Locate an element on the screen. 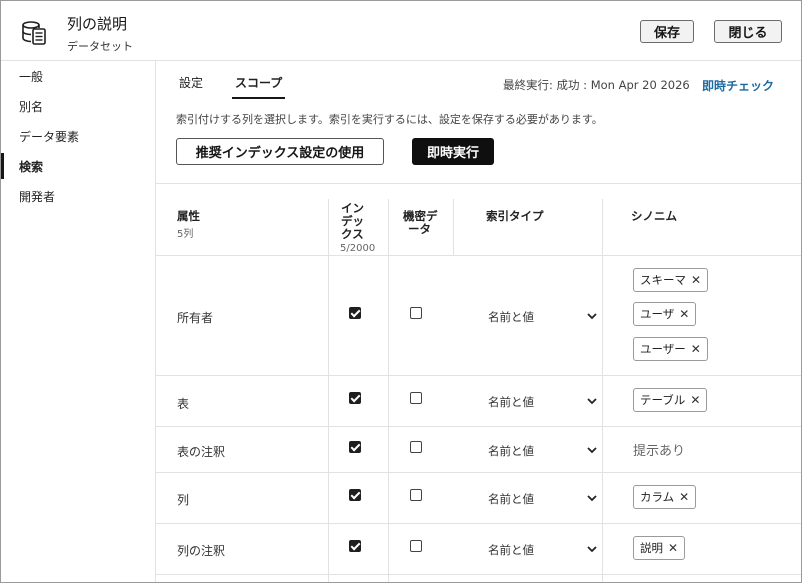 The width and height of the screenshot is (802, 583). close-button: 閉じる is located at coordinates (748, 31).